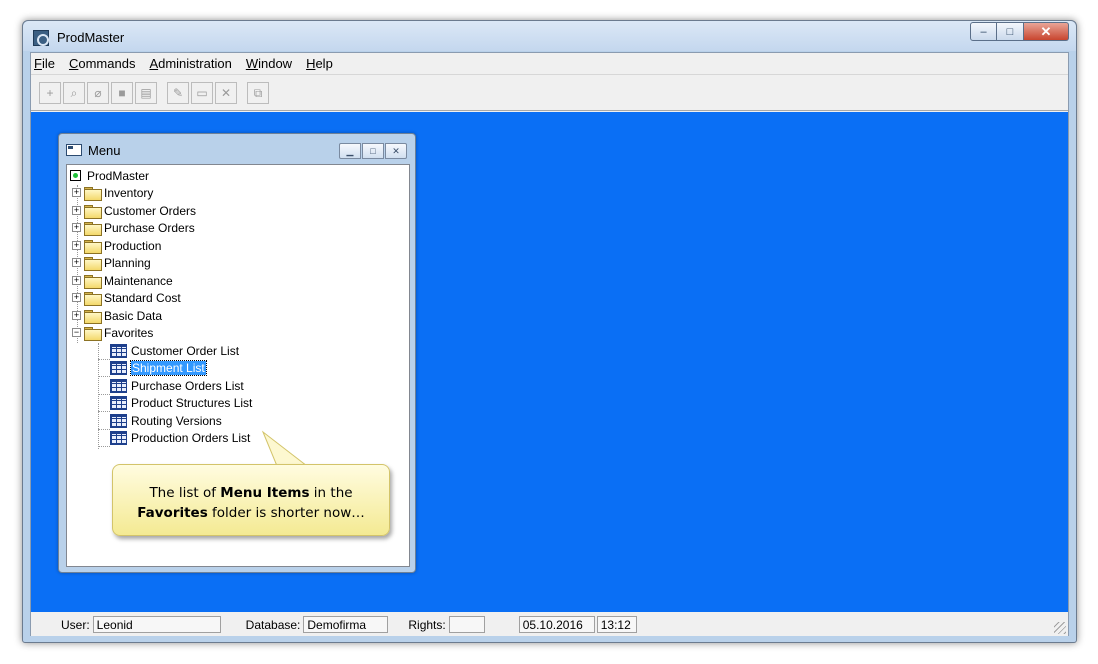 The image size is (1098, 664). I want to click on copy-icon: ⧉, so click(258, 93).